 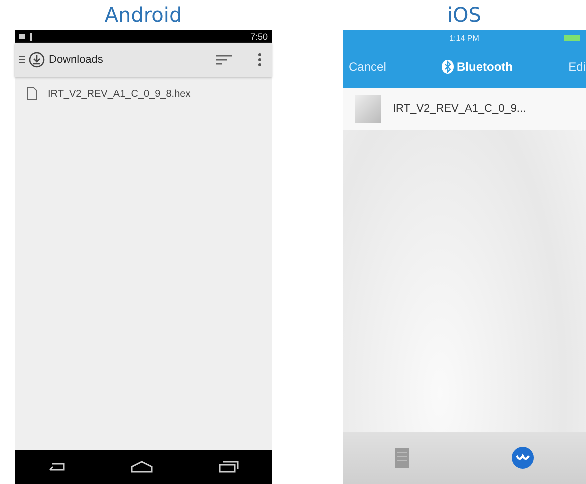 What do you see at coordinates (229, 467) in the screenshot?
I see `recents-icon` at bounding box center [229, 467].